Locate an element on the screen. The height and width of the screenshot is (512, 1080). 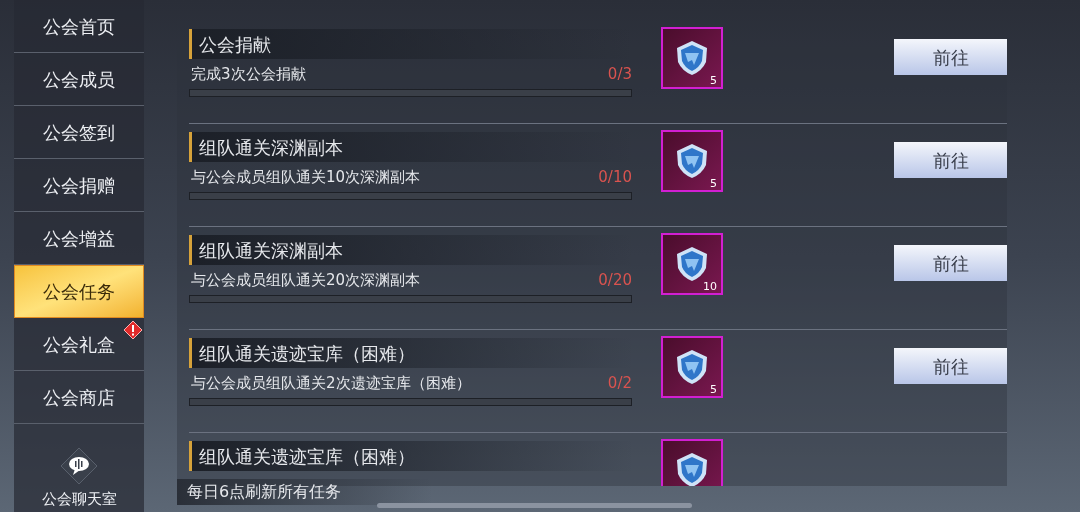
task-title: 公会捐献 is located at coordinates (235, 44).